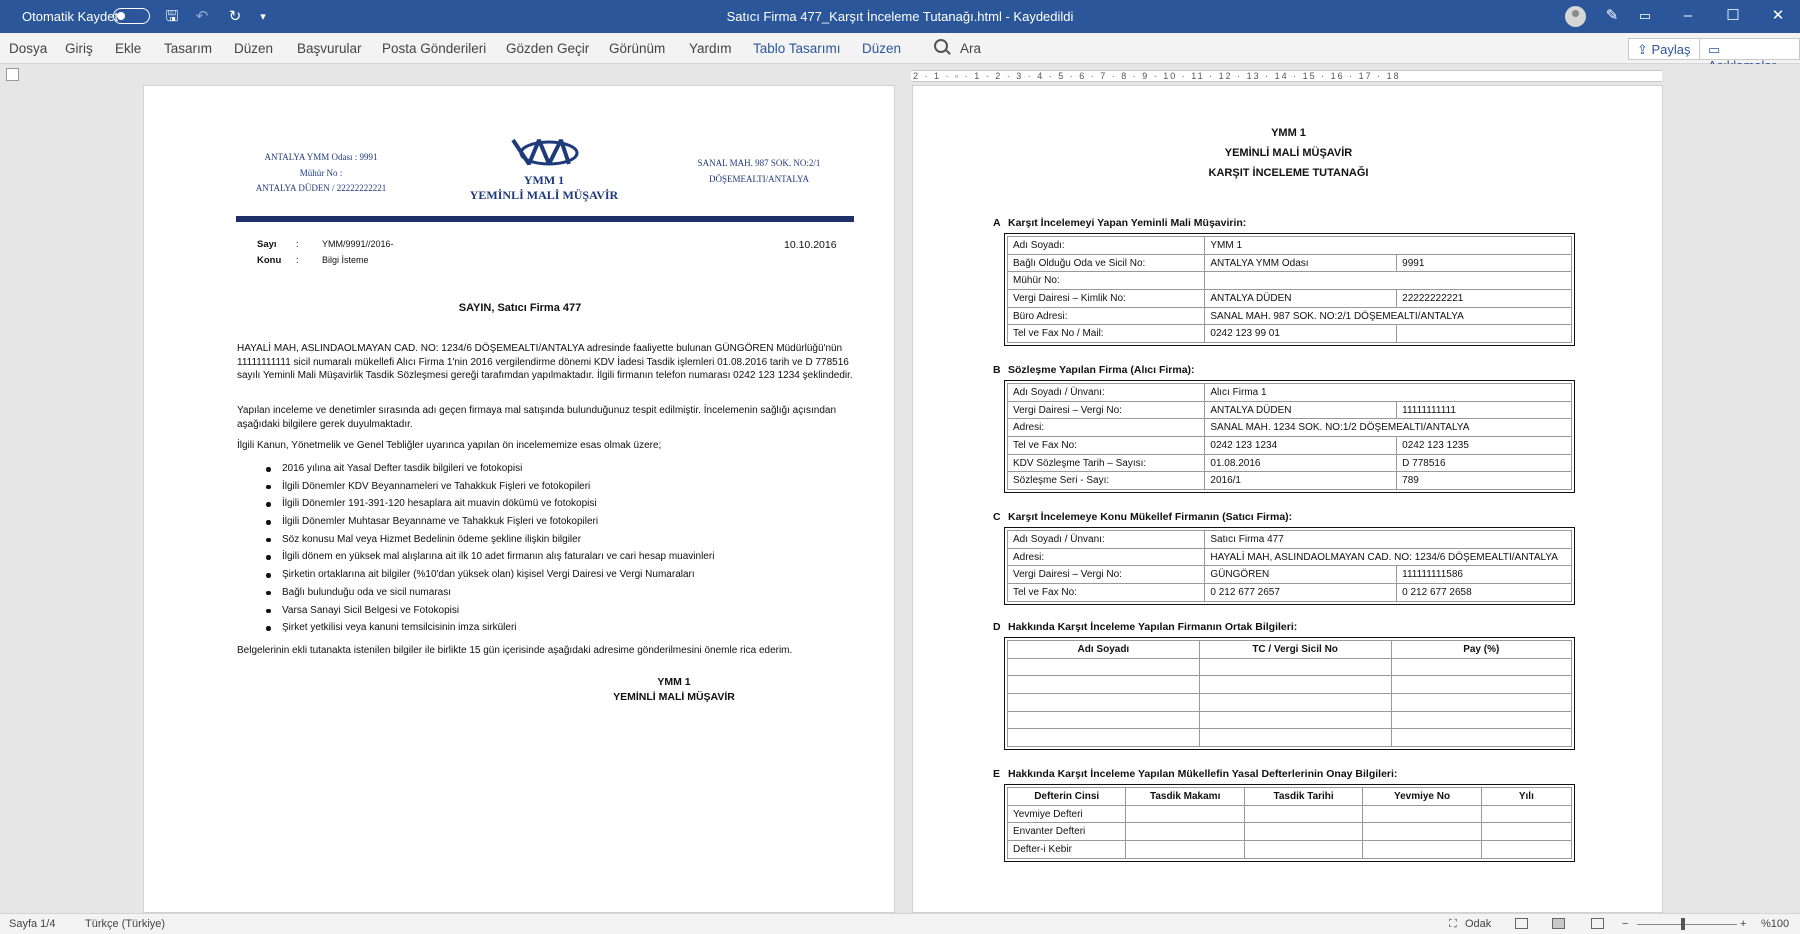 The image size is (1800, 934). Describe the element at coordinates (28, 48) in the screenshot. I see `tab-dosya: Dosya` at that location.